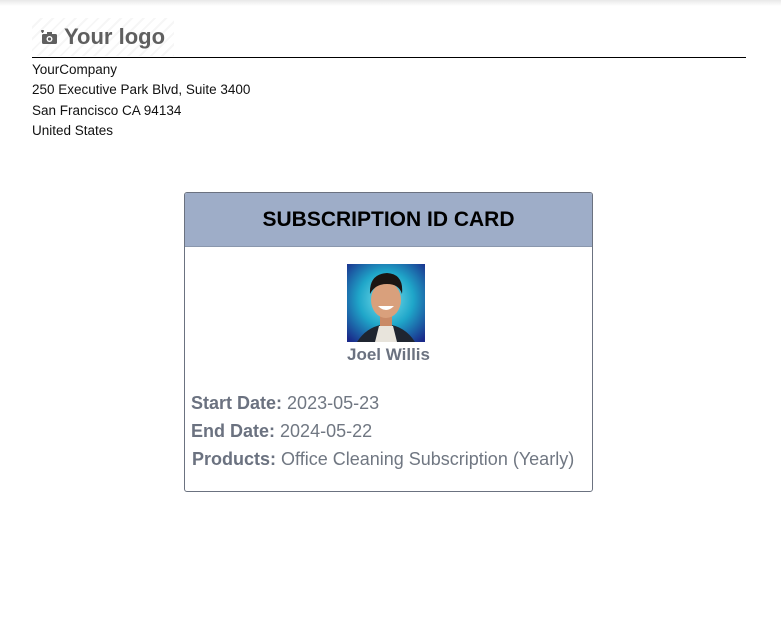 The width and height of the screenshot is (781, 628). I want to click on products-value: Office Cleaning Subscription (Yearly), so click(428, 459).